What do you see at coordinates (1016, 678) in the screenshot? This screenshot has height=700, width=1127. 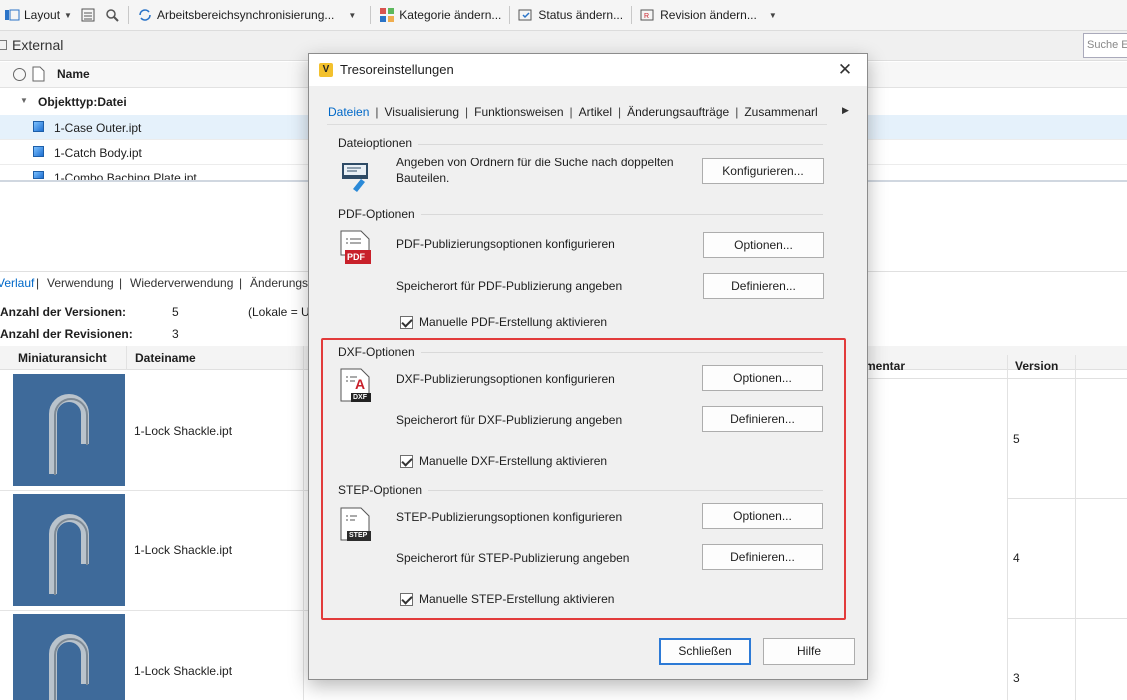 I see `version-value: 3` at bounding box center [1016, 678].